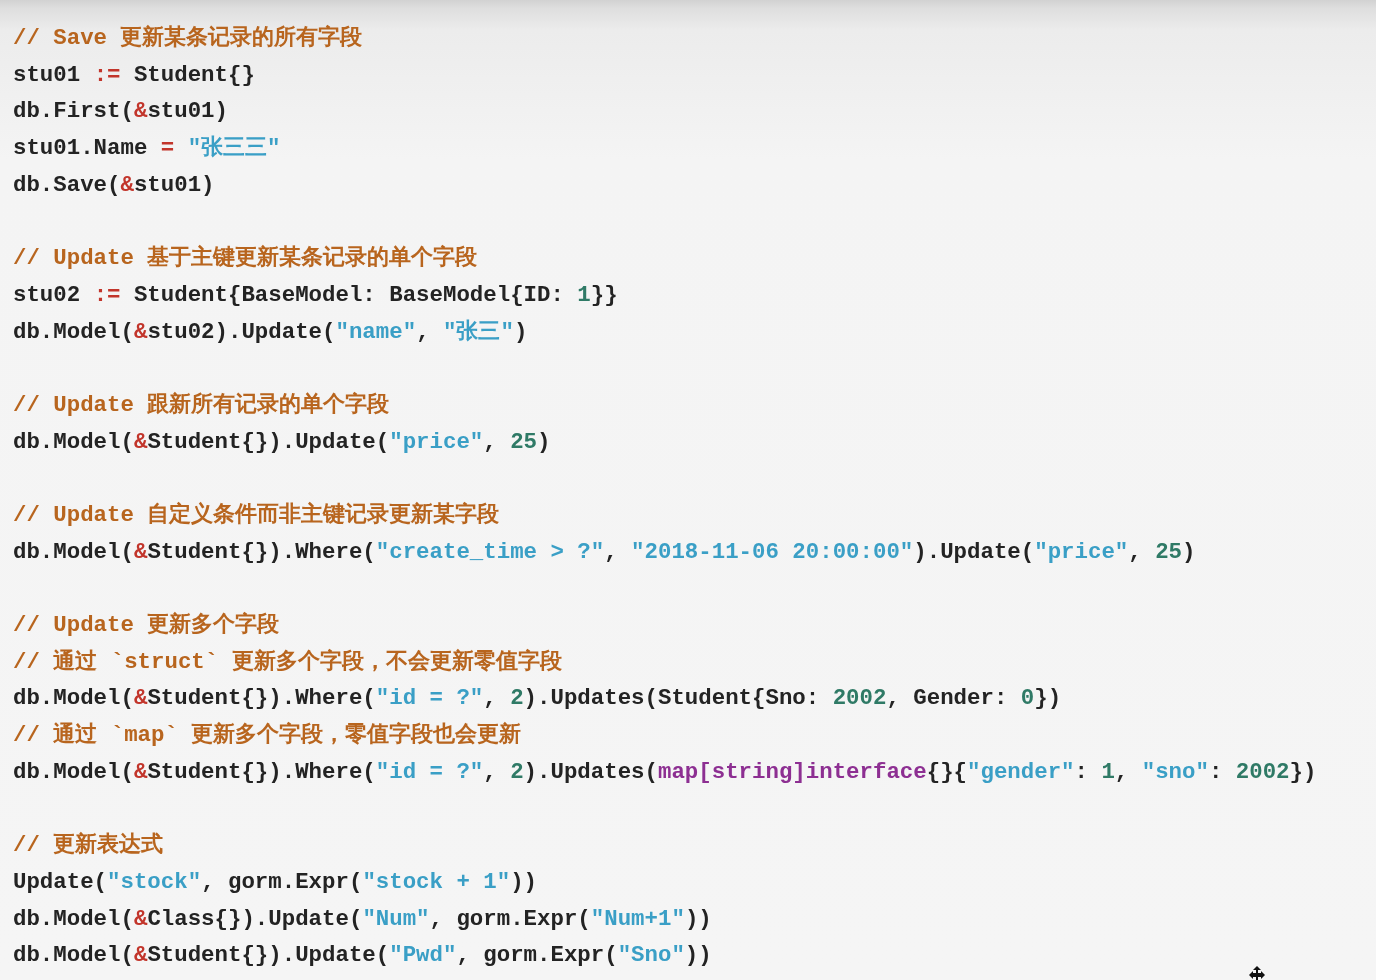 The image size is (1376, 980). Describe the element at coordinates (88, 846) in the screenshot. I see `code-comment: // 更新表达式` at that location.